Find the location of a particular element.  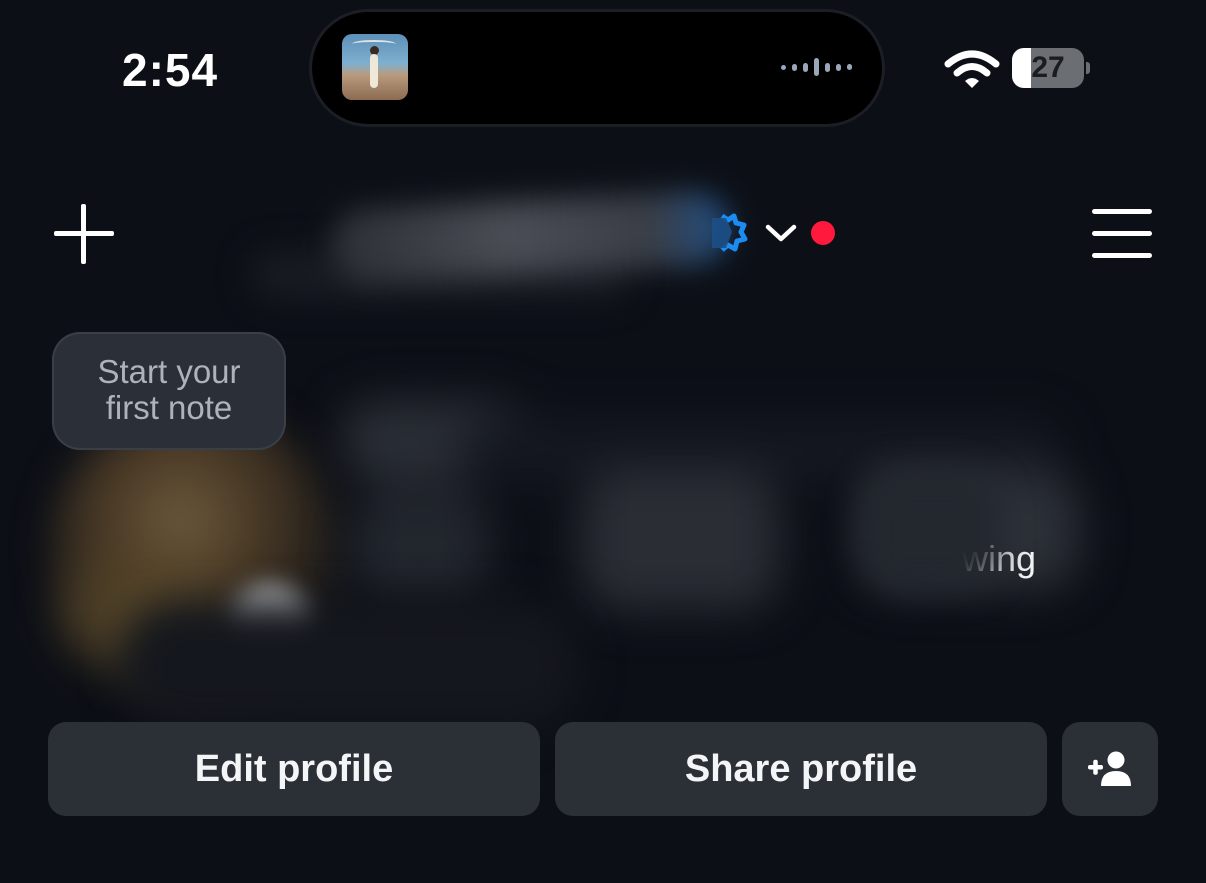

note-bubble: Start your first note is located at coordinates (169, 391).